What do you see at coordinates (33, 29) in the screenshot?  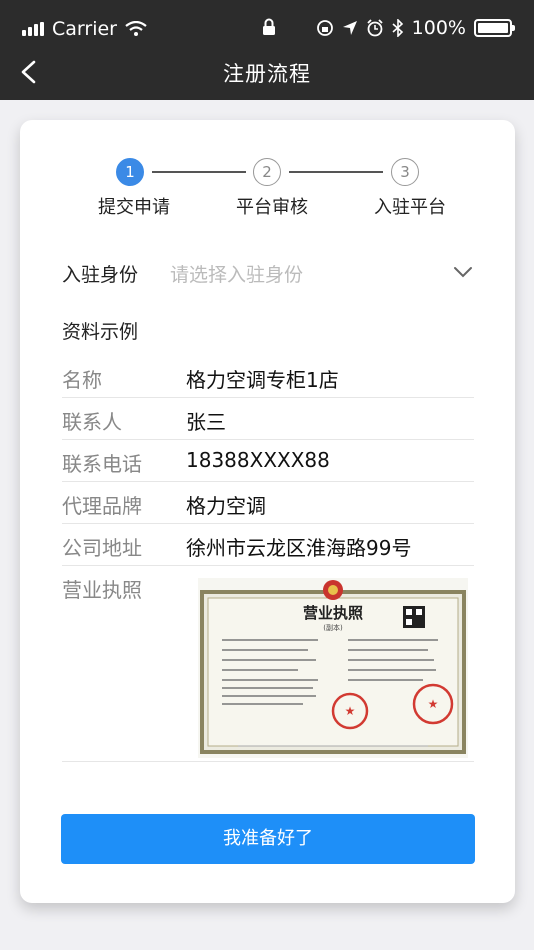 I see `signal-icon` at bounding box center [33, 29].